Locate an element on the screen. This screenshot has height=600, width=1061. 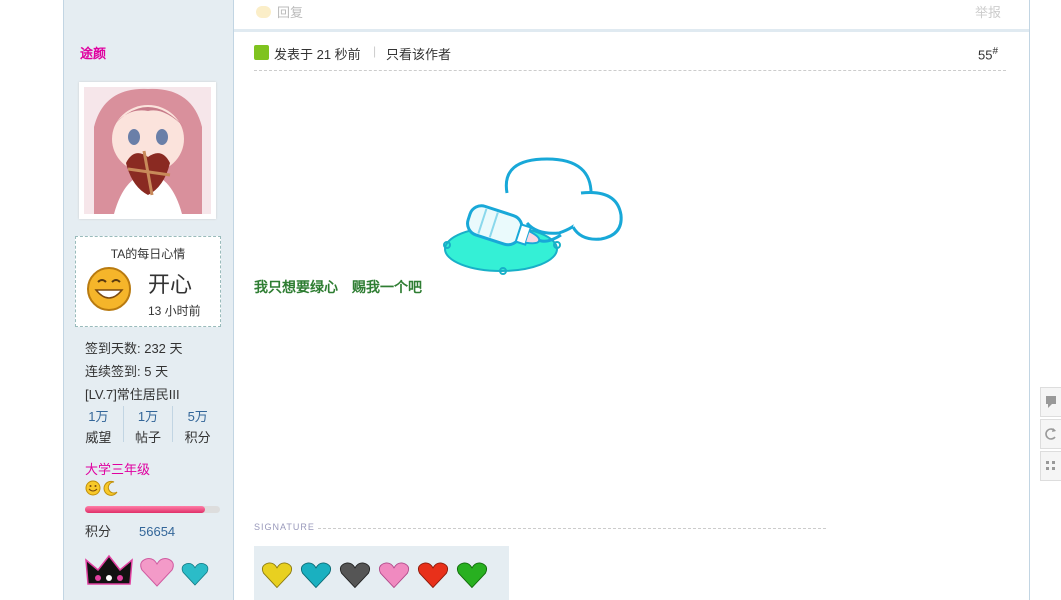
moon-icon is located at coordinates (110, 488).